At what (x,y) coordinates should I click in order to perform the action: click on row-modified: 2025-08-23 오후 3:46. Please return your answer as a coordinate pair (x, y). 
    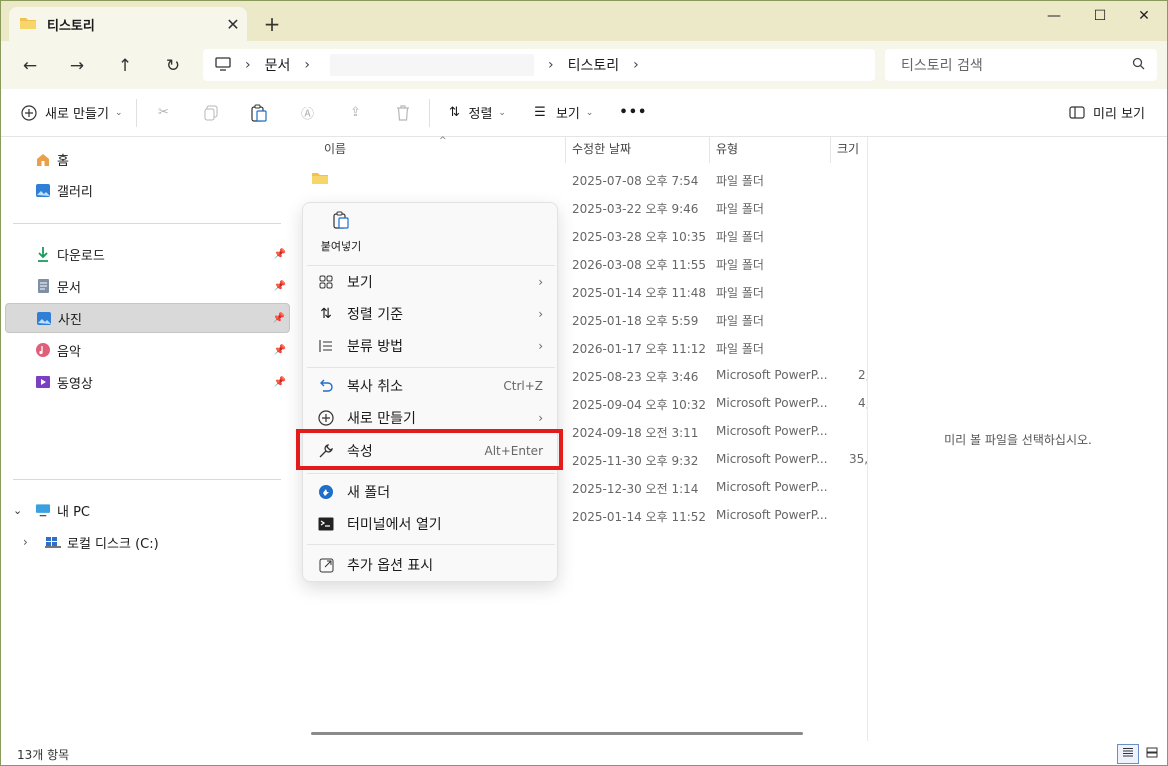
    Looking at the image, I should click on (635, 377).